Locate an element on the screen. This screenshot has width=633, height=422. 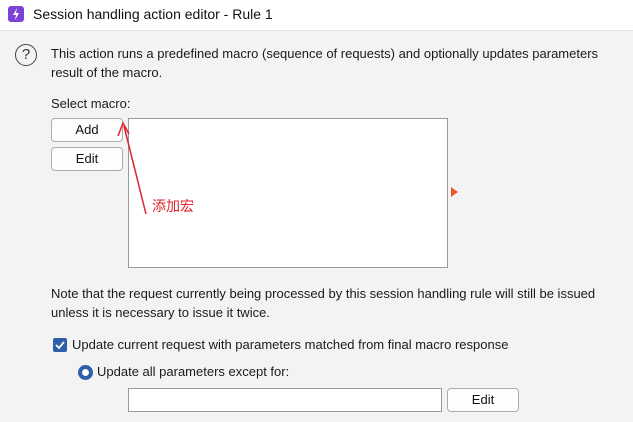
annotation-label: 添加宏 is located at coordinates (173, 206).